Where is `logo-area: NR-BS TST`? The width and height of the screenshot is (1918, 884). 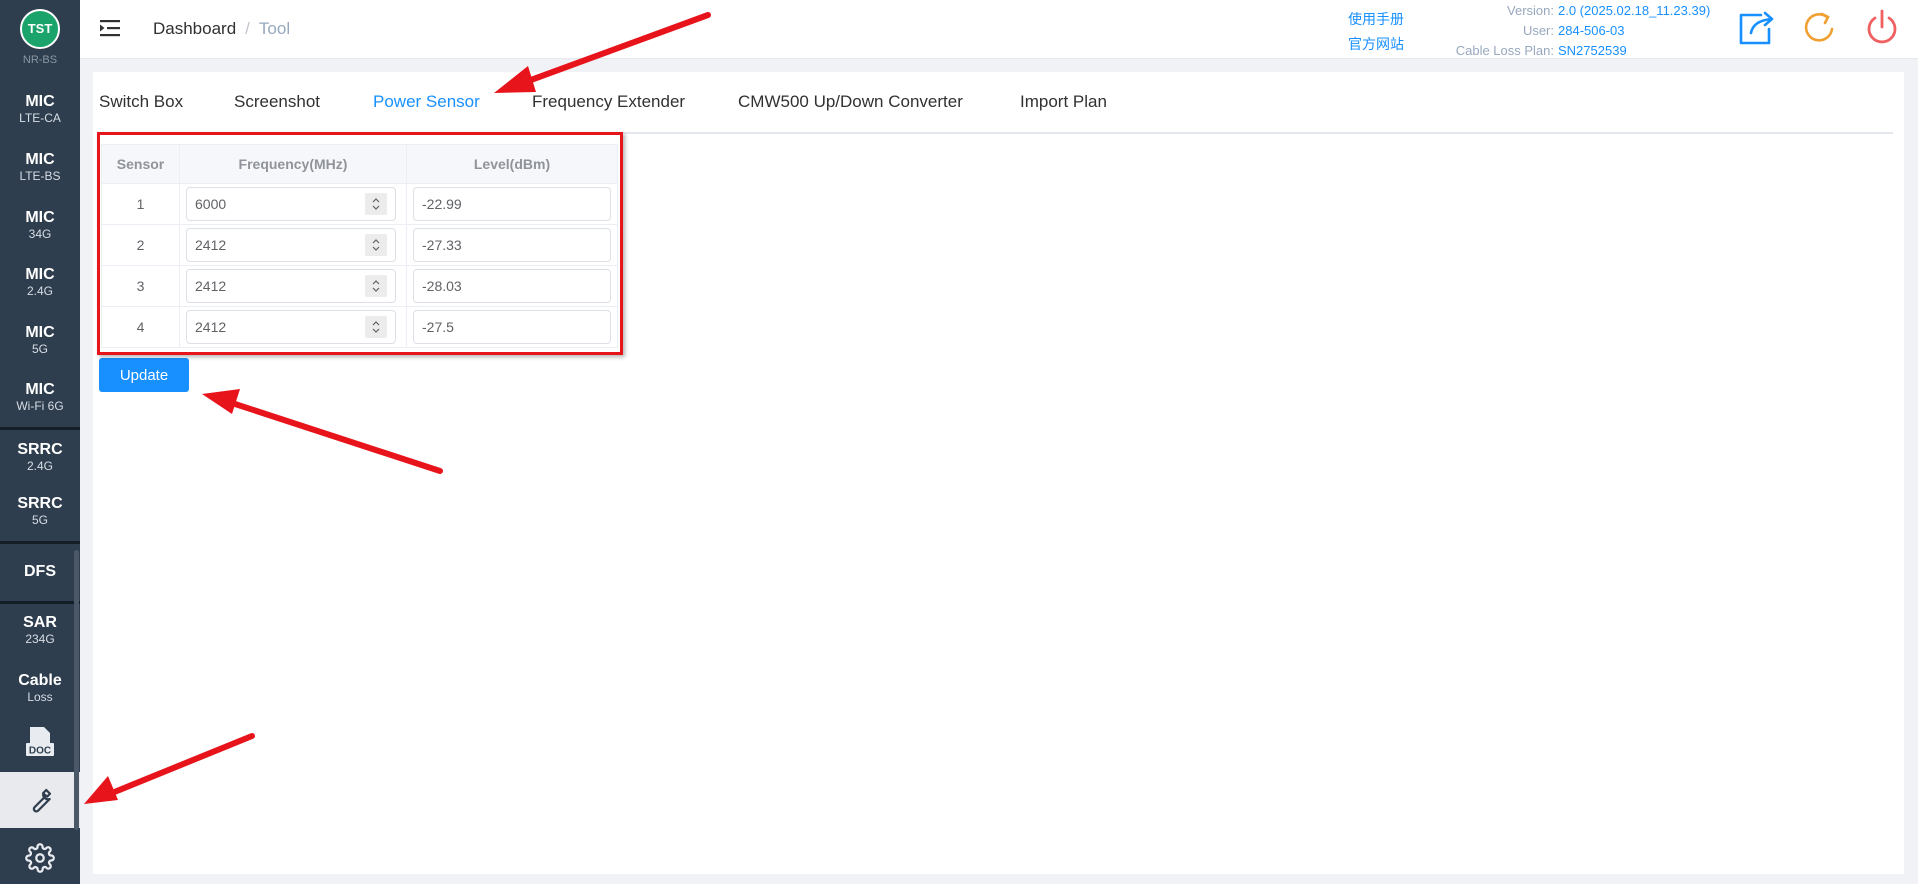
logo-area: NR-BS TST is located at coordinates (40, 33).